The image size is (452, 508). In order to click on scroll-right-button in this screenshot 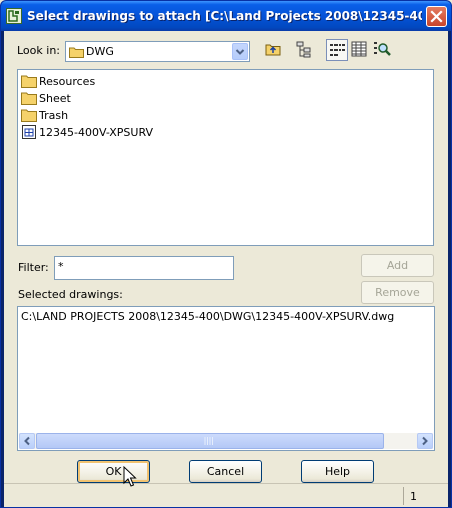, I will do `click(425, 441)`.